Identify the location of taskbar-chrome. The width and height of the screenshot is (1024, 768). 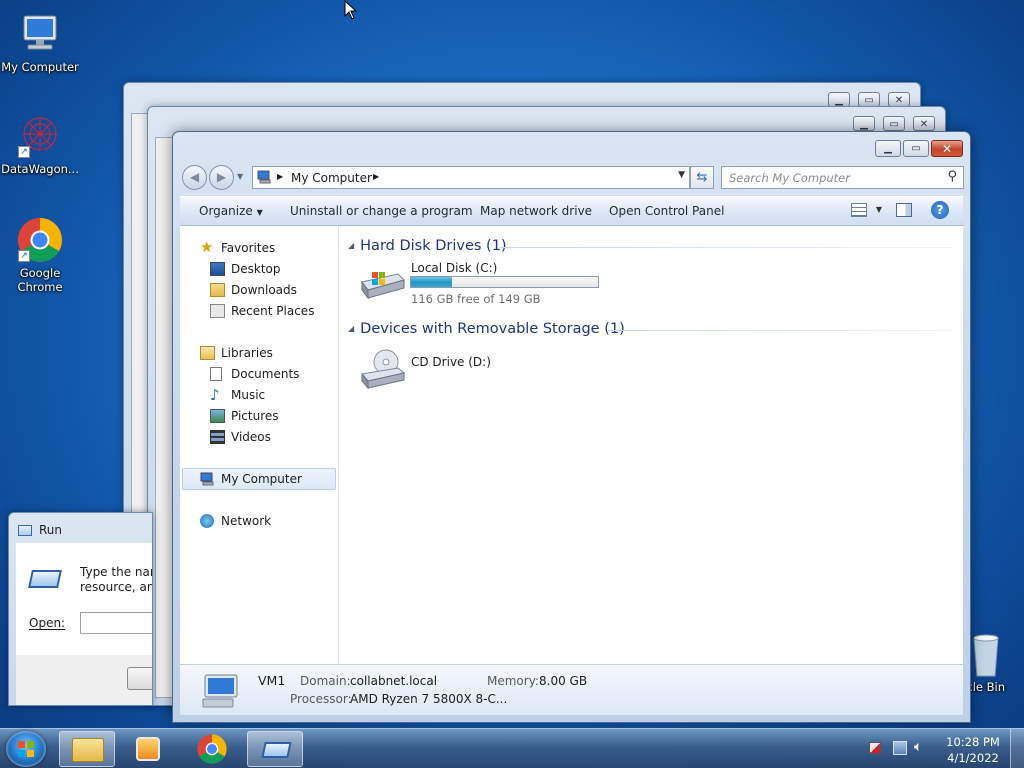
(212, 749).